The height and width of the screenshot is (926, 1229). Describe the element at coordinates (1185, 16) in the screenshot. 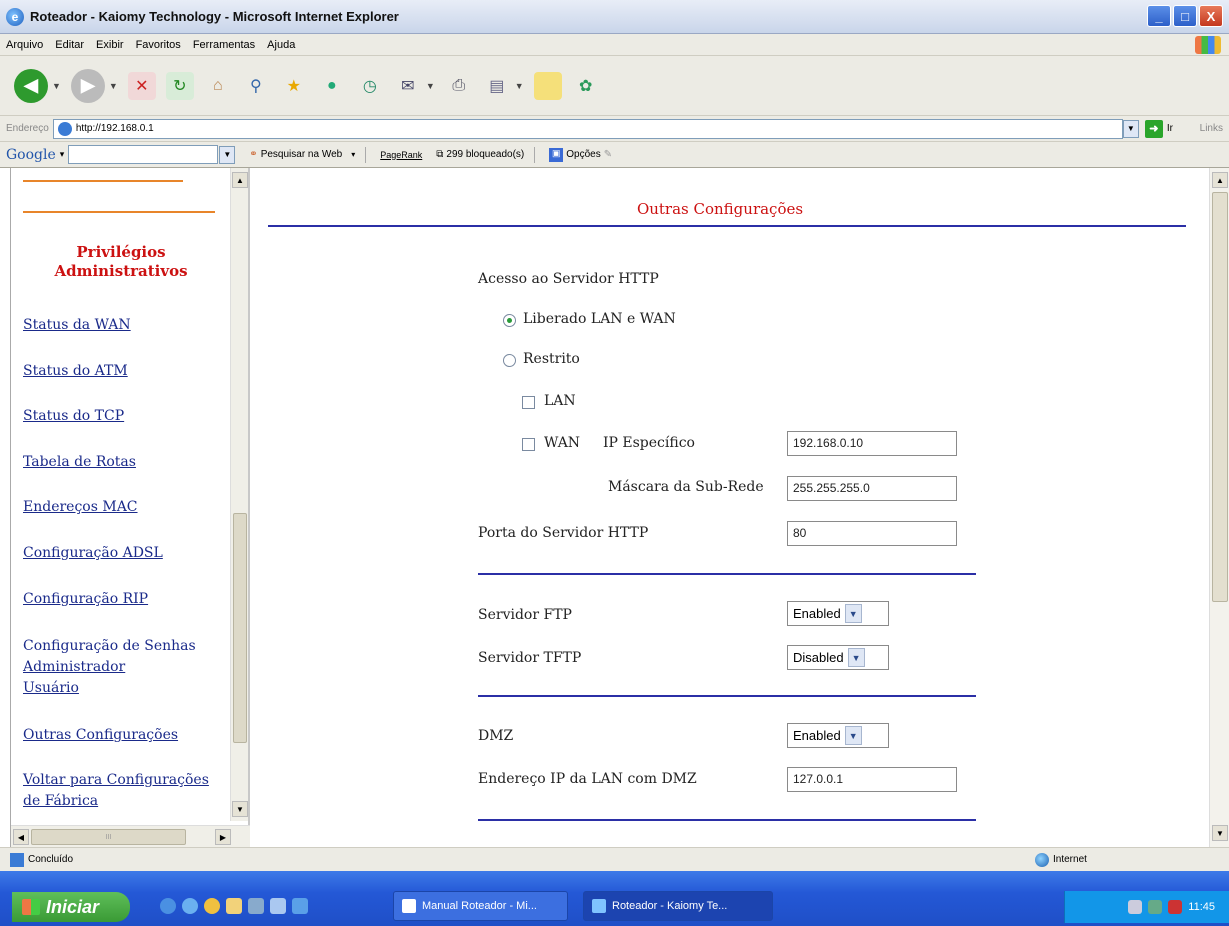

I see `maximize-button: □` at that location.